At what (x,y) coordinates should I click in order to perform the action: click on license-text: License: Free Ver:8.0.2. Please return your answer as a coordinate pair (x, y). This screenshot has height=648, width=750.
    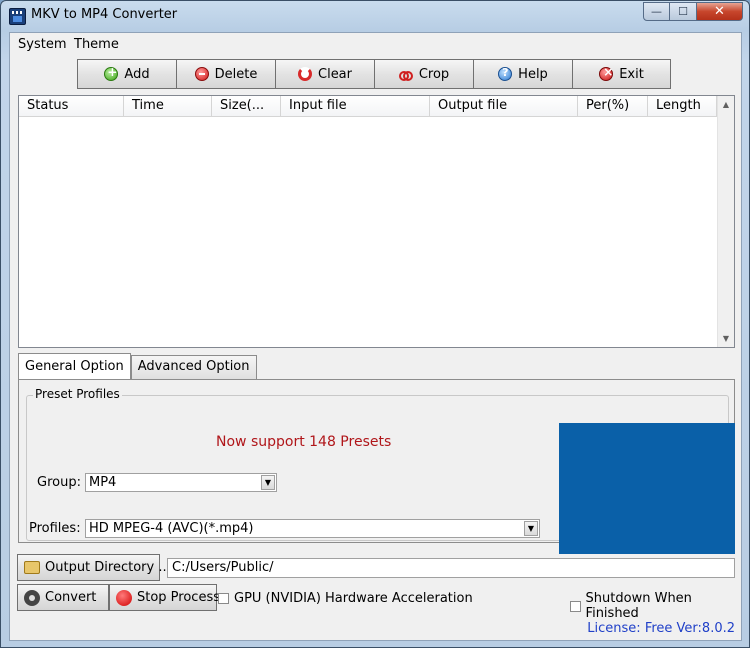
    Looking at the image, I should click on (661, 628).